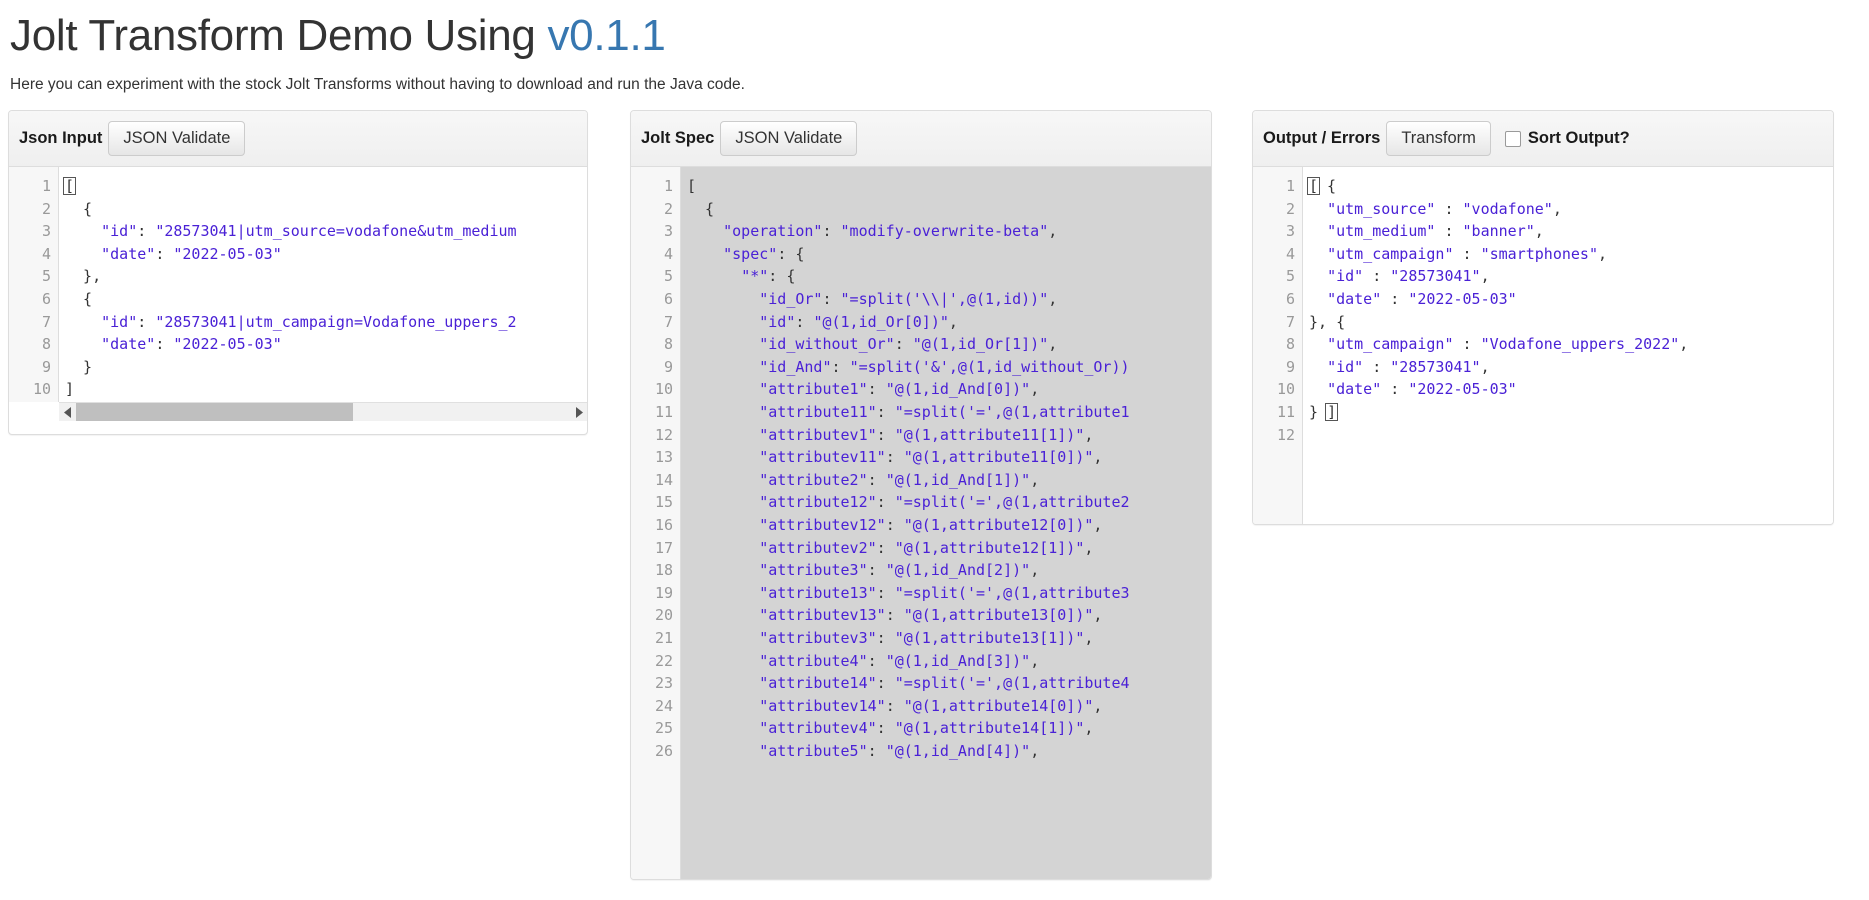 This screenshot has width=1869, height=900. What do you see at coordinates (1278, 346) in the screenshot?
I see `output-errors-gutter: 1 2 3 4 5 6 7 8 9 10 11 12` at bounding box center [1278, 346].